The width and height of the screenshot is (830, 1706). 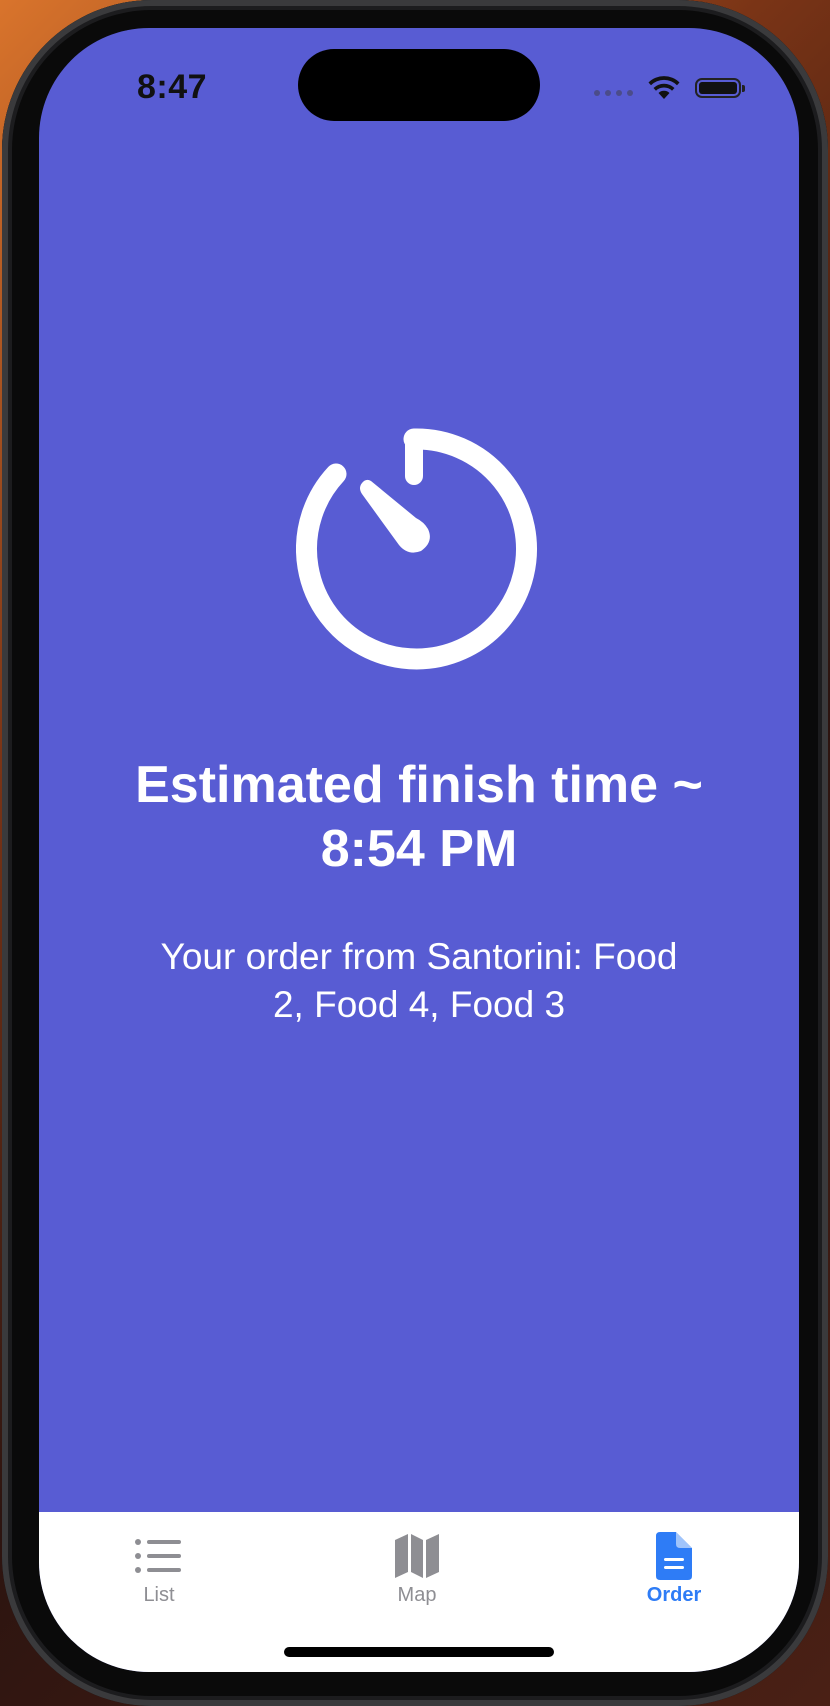 What do you see at coordinates (720, 88) in the screenshot?
I see `battery-icon` at bounding box center [720, 88].